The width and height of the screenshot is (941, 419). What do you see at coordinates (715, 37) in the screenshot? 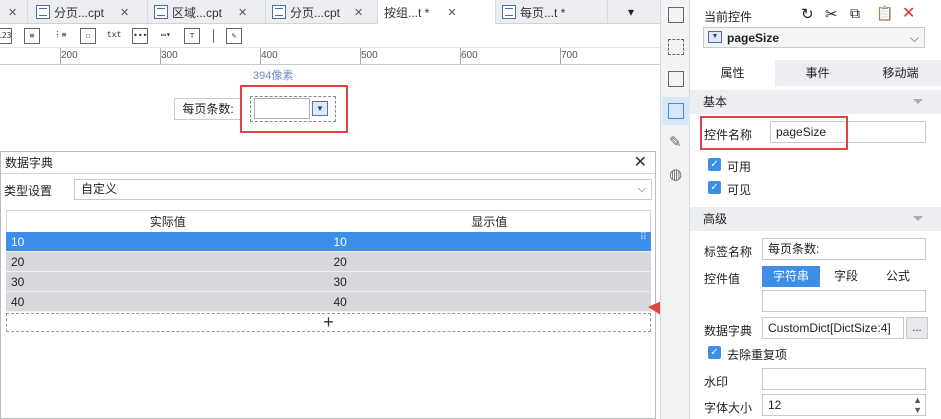
I see `combo-widget-icon: ▼` at bounding box center [715, 37].